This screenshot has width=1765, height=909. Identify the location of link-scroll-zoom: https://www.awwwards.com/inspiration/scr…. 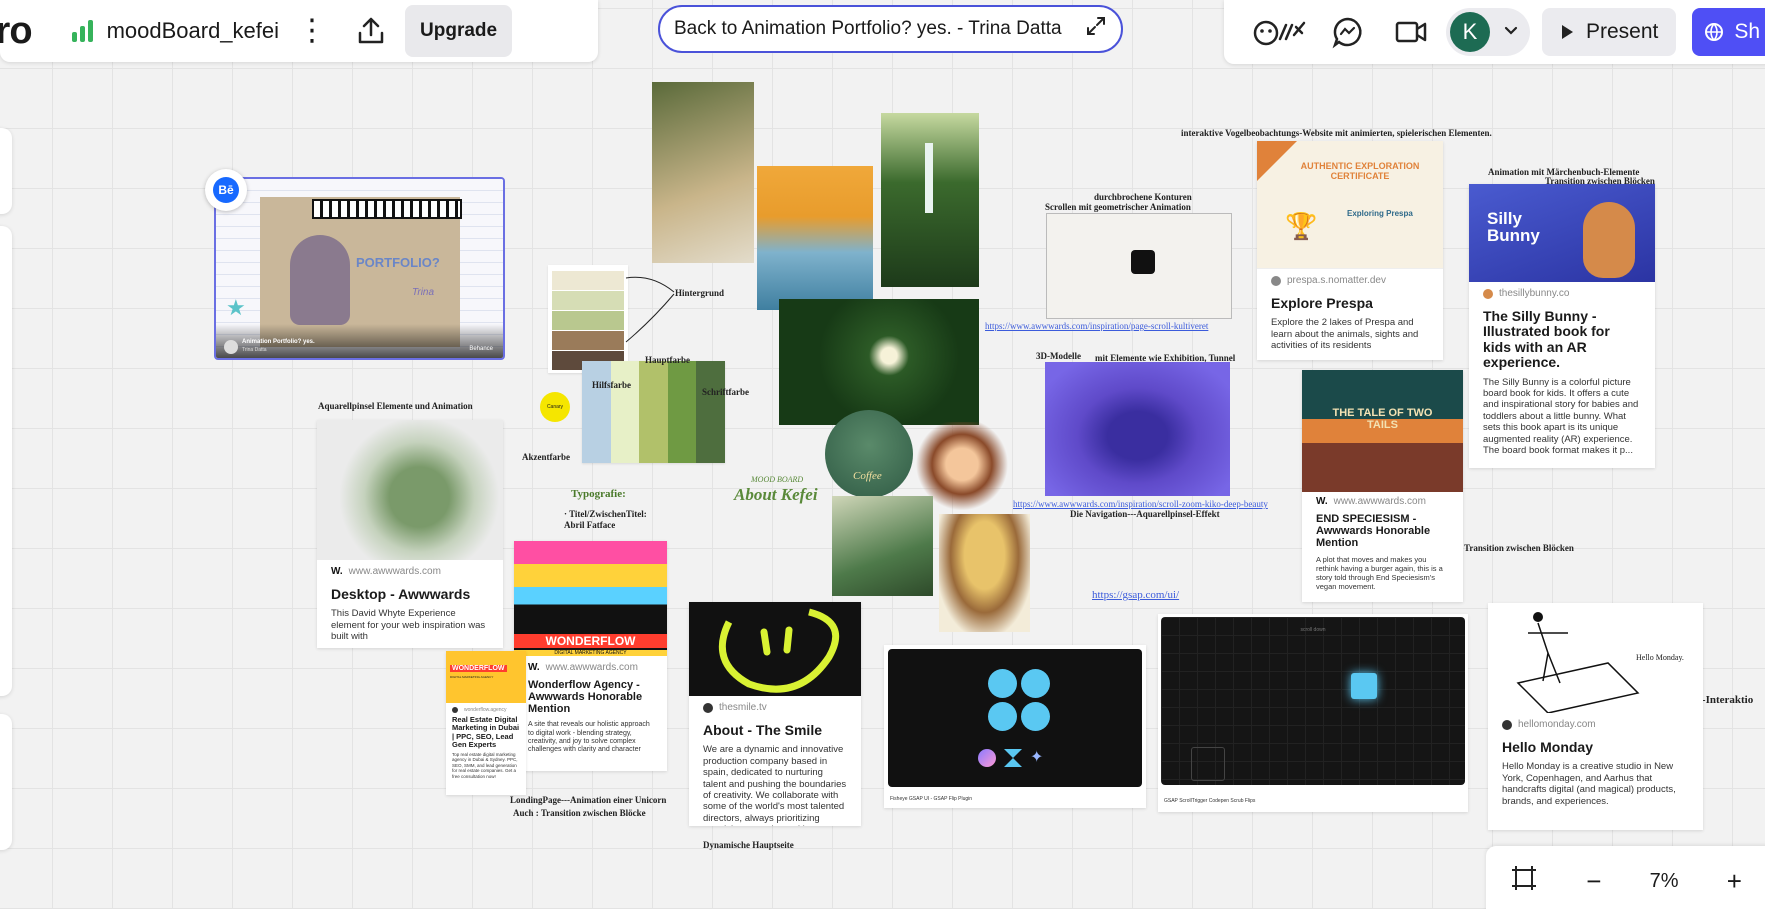
(1140, 504).